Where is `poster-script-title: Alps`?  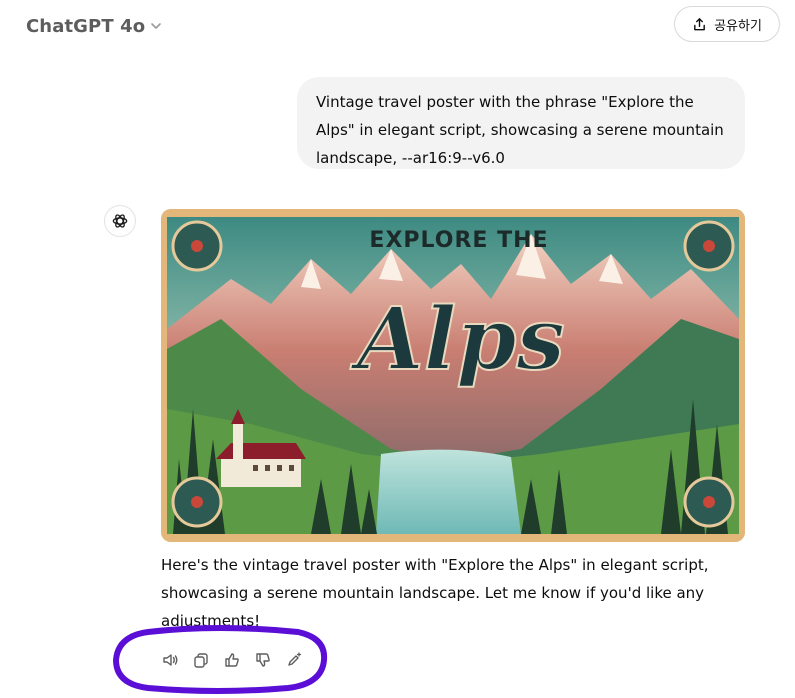 poster-script-title: Alps is located at coordinates (457, 339).